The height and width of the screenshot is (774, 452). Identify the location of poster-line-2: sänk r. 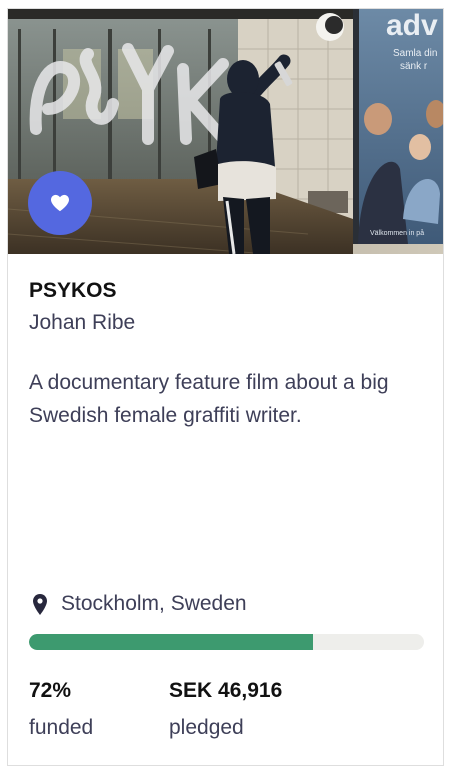
(414, 66).